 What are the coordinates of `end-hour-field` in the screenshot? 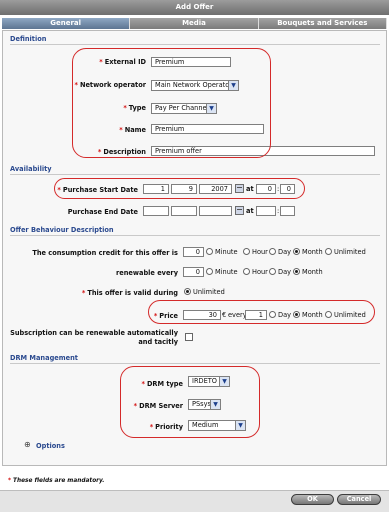 It's located at (266, 211).